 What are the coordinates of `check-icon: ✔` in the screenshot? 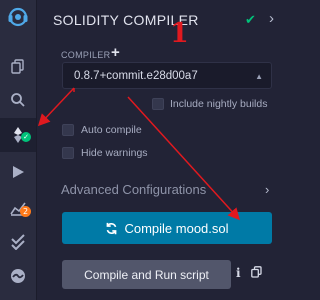 It's located at (250, 19).